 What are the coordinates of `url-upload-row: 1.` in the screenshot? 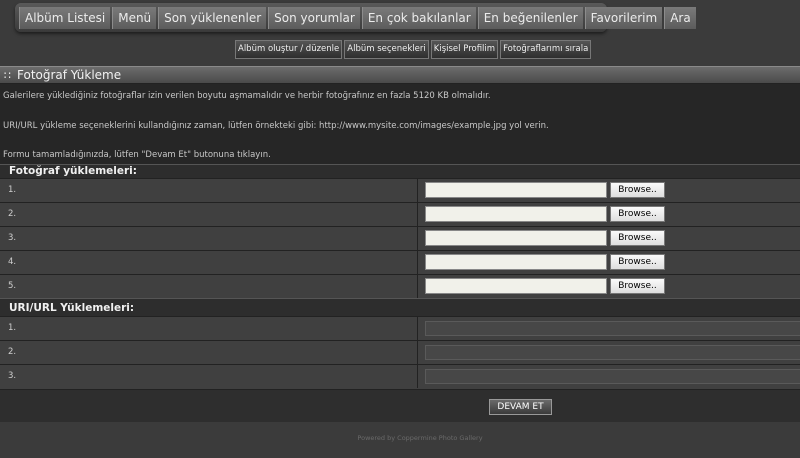 It's located at (400, 328).